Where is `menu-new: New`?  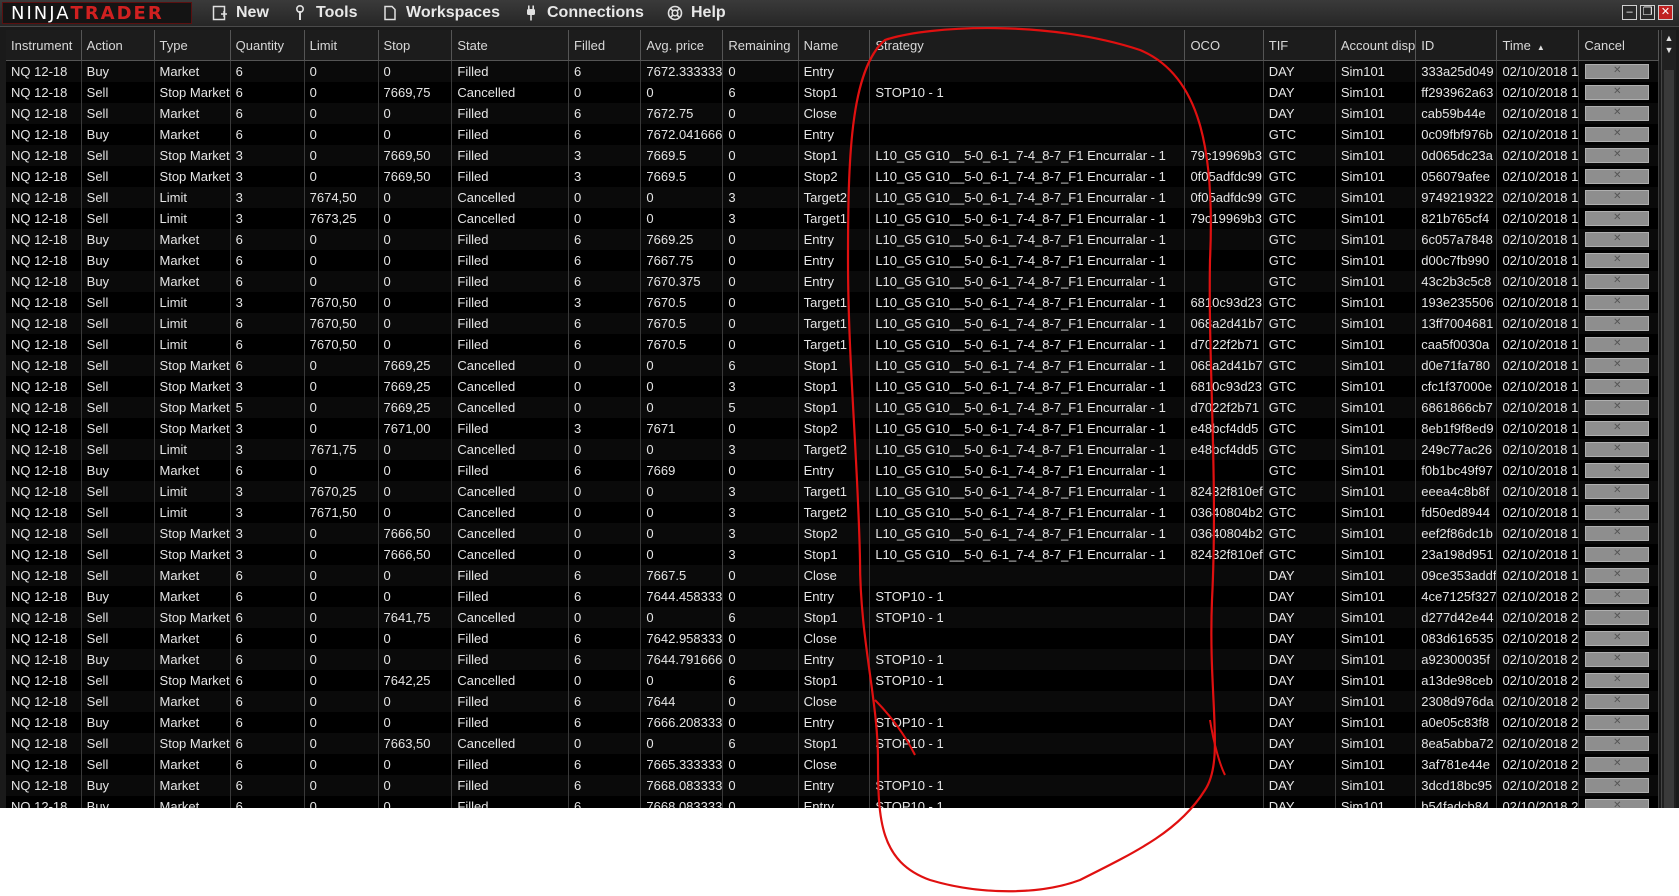 menu-new: New is located at coordinates (240, 13).